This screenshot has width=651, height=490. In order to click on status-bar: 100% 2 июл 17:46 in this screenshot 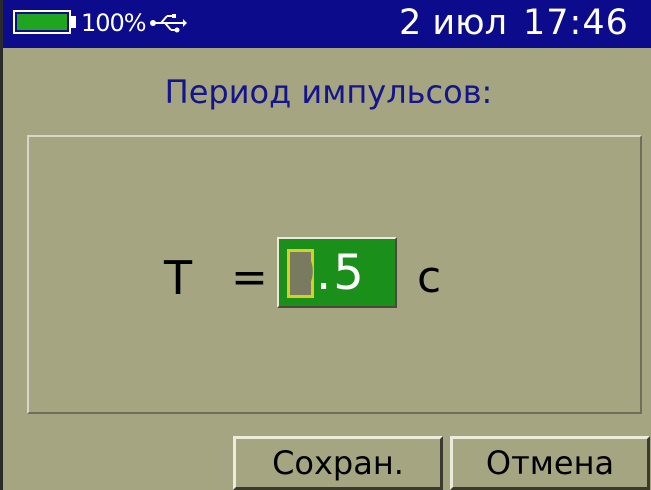, I will do `click(327, 24)`.